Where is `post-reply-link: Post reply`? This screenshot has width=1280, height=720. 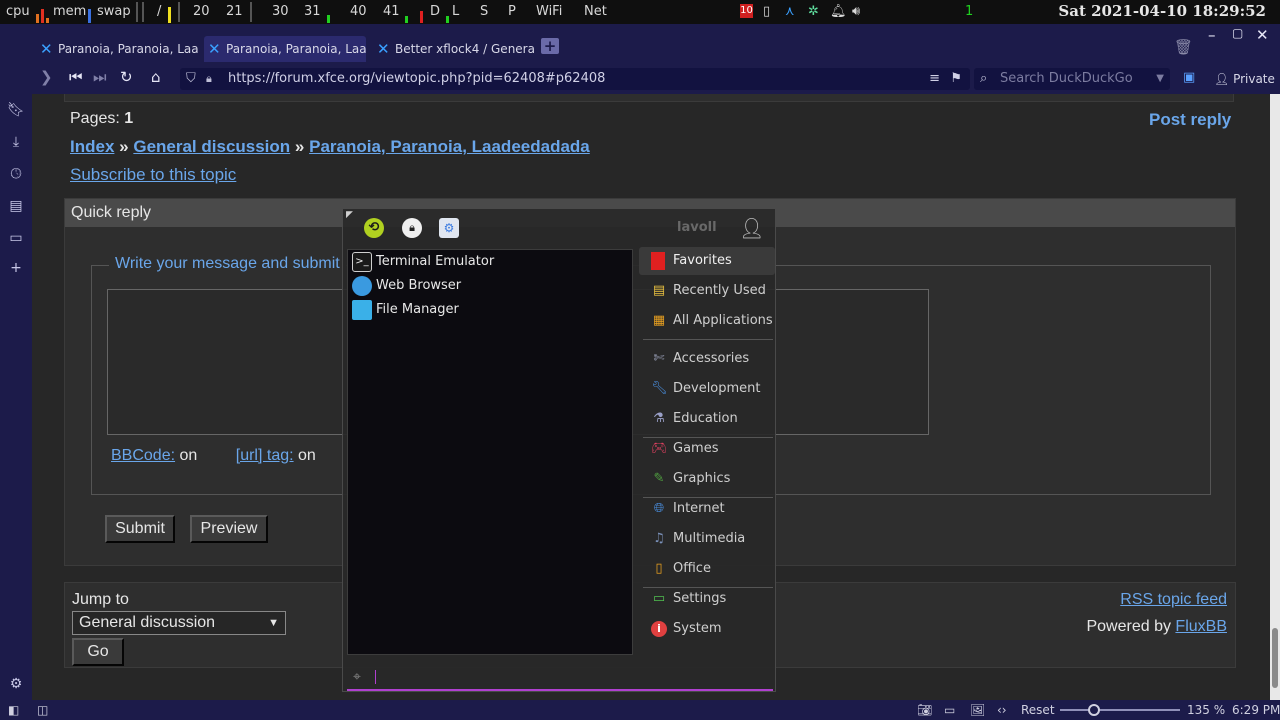
post-reply-link: Post reply is located at coordinates (1190, 120).